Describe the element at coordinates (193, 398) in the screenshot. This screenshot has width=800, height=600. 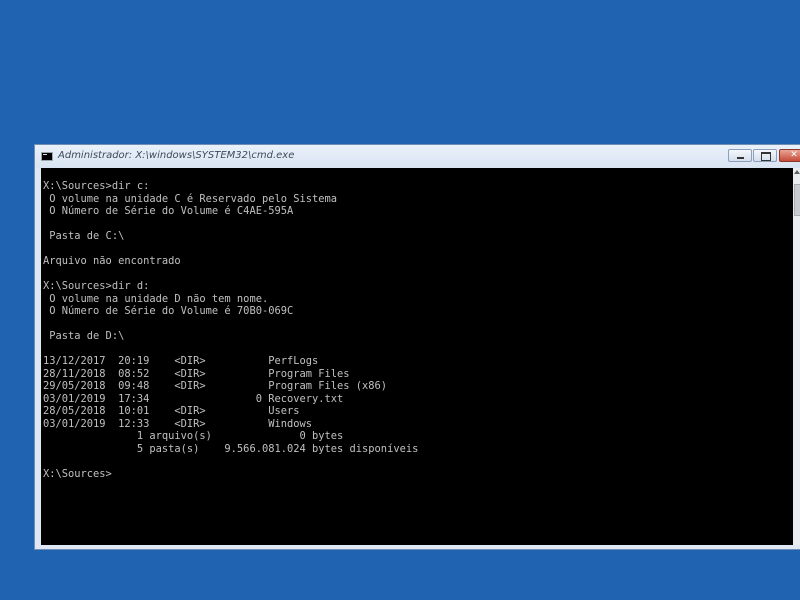
I see `console-line: 03/01/2019 17:34 0 Recovery.txt` at that location.